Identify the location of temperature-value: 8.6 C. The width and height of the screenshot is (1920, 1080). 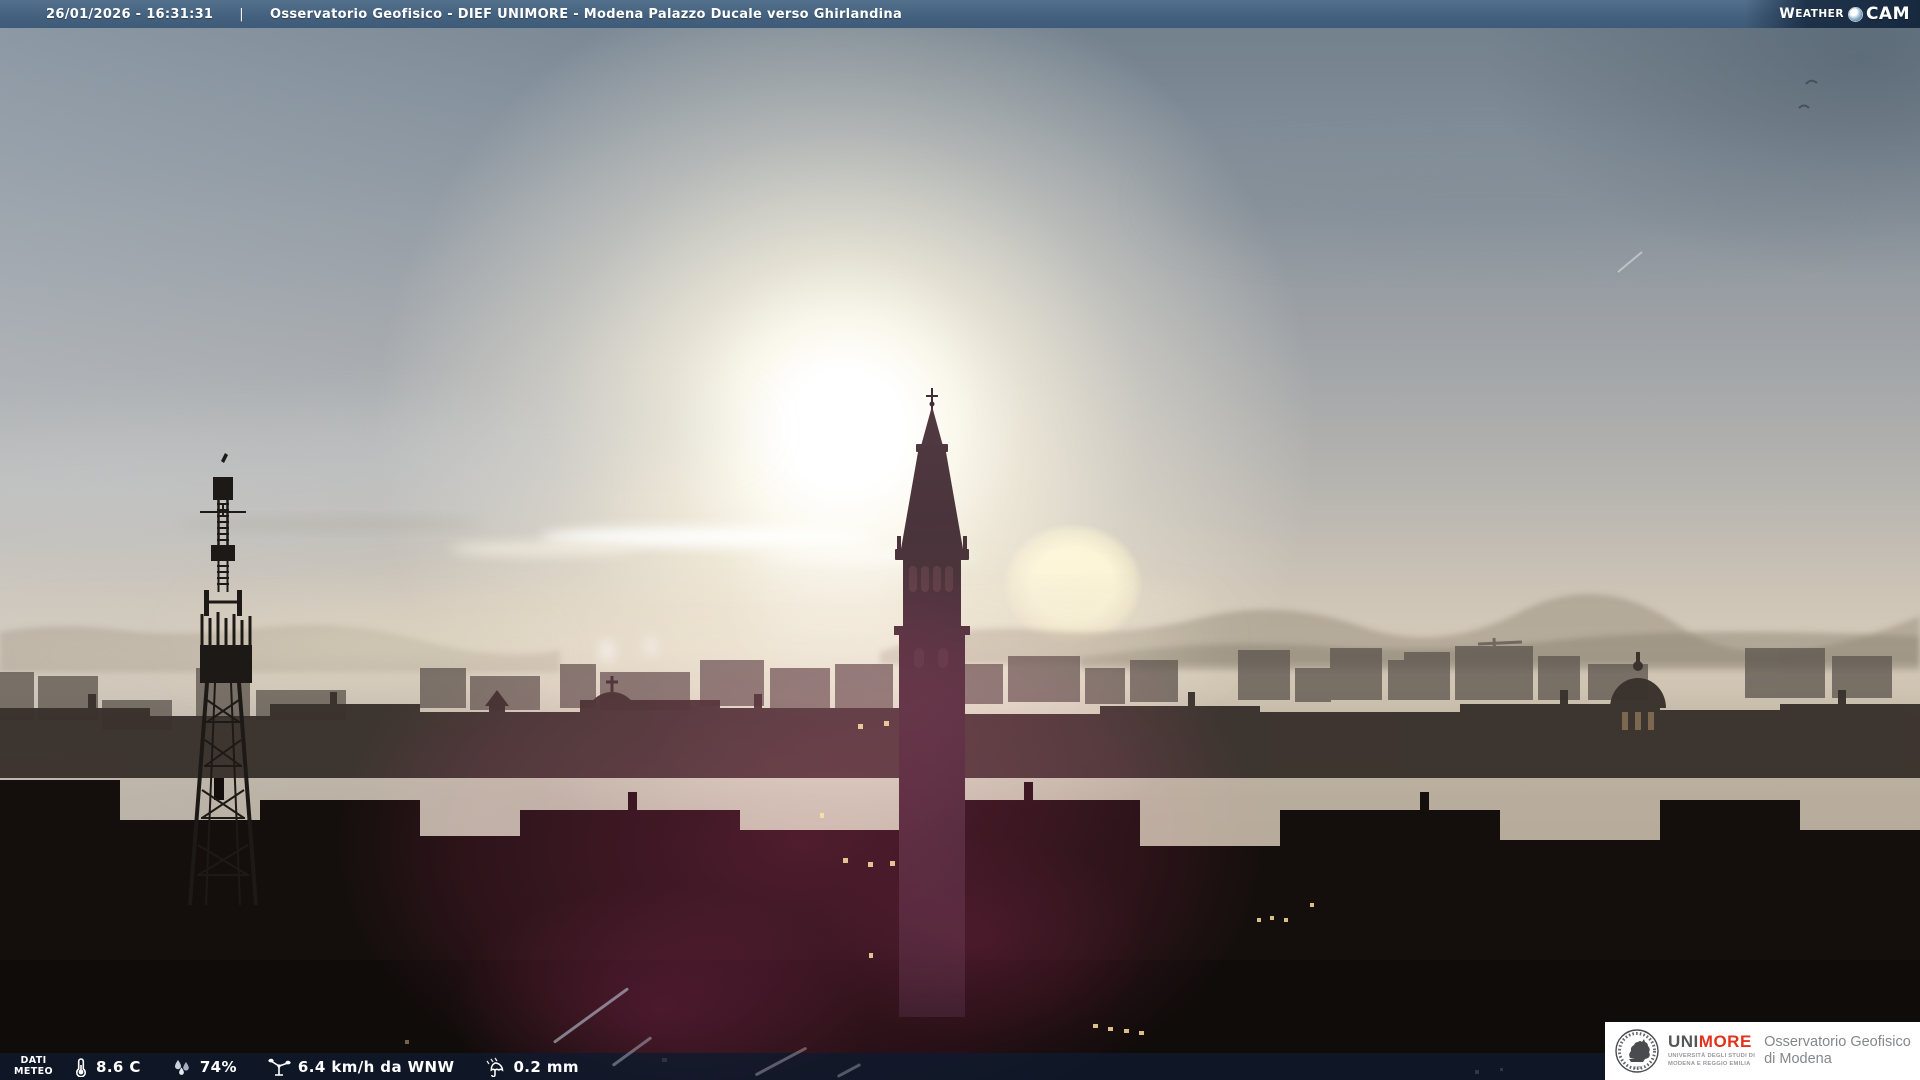
(118, 1066).